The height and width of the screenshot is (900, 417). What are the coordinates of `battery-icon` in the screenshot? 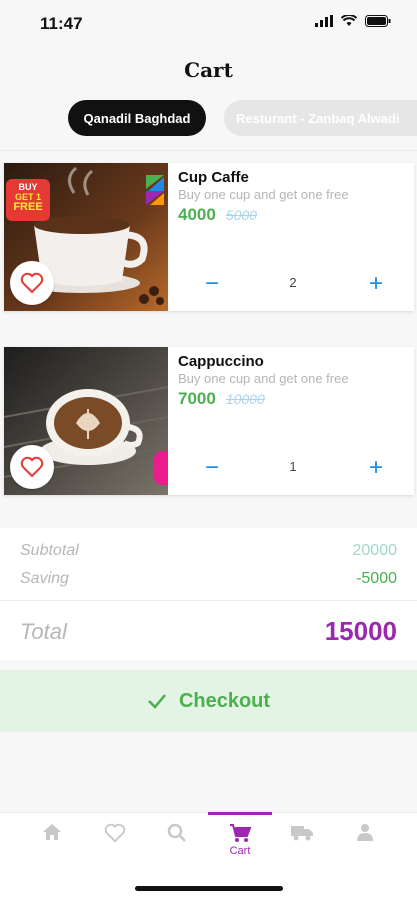 It's located at (378, 23).